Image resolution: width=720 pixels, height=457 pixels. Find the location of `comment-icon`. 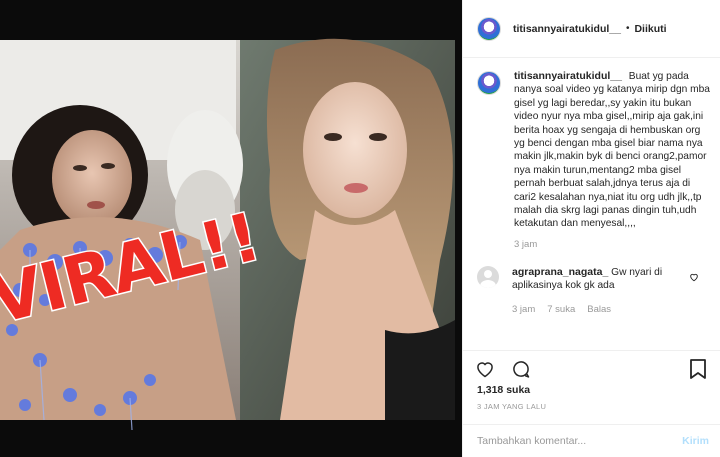

comment-icon is located at coordinates (521, 369).